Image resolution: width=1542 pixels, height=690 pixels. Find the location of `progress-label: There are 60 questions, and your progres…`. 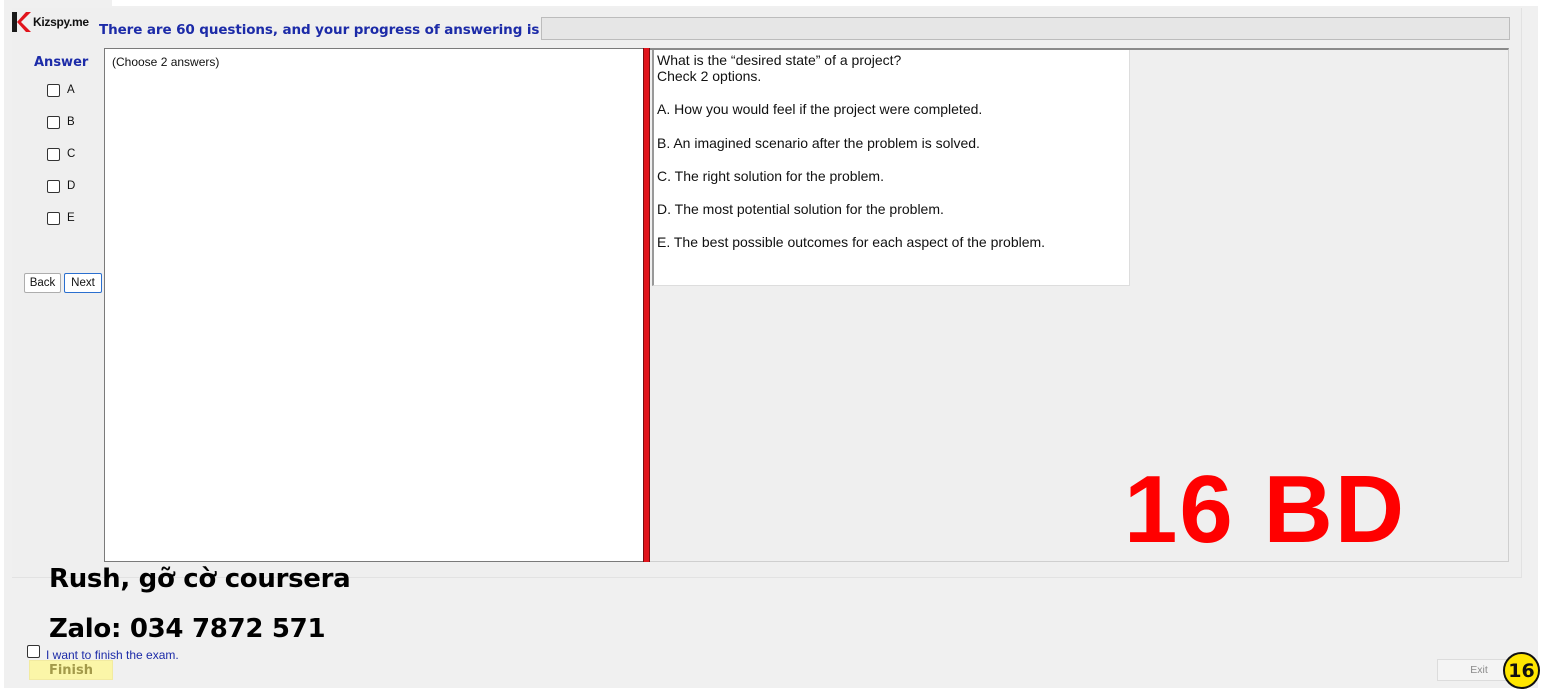

progress-label: There are 60 questions, and your progres… is located at coordinates (319, 30).